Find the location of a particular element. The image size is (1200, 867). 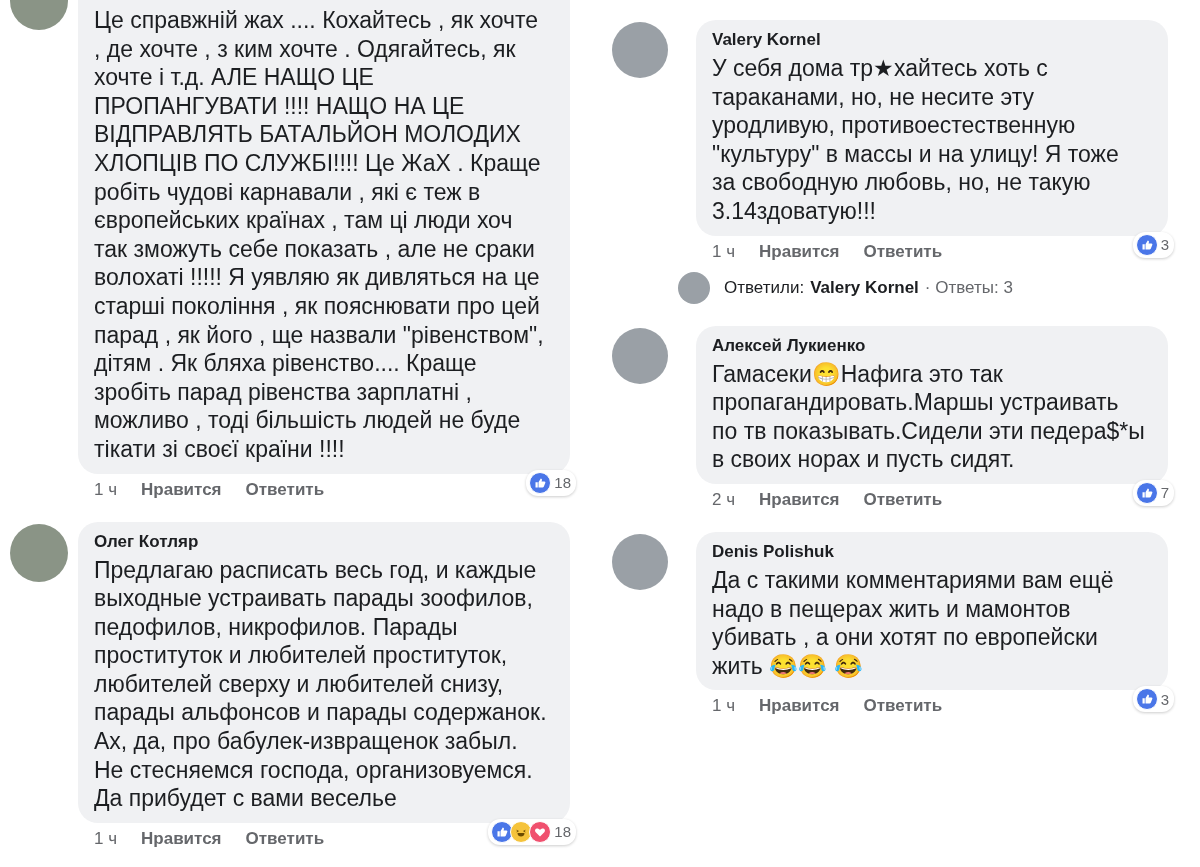

reaction-badge: 7 is located at coordinates (1153, 492).